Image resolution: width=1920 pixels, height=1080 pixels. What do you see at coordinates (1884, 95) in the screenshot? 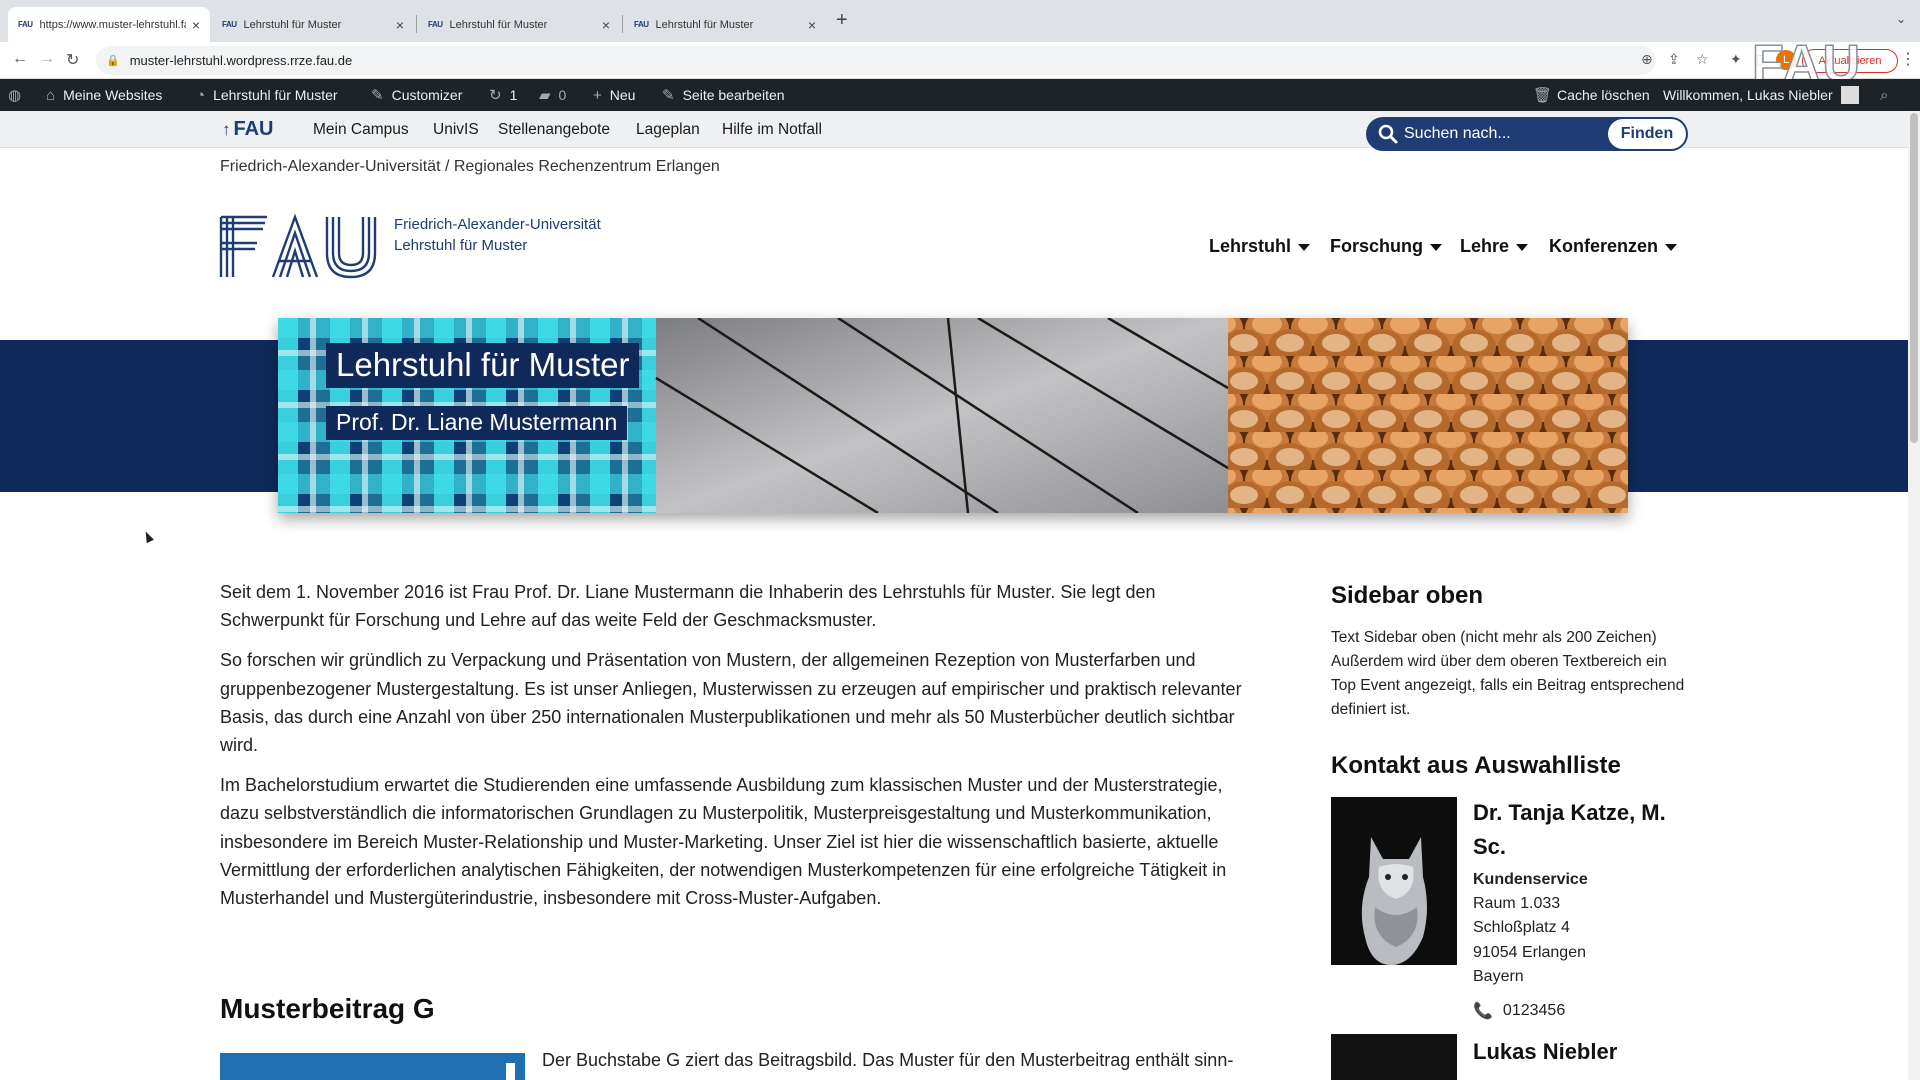
I see `admin-search-icon: ⌕` at bounding box center [1884, 95].